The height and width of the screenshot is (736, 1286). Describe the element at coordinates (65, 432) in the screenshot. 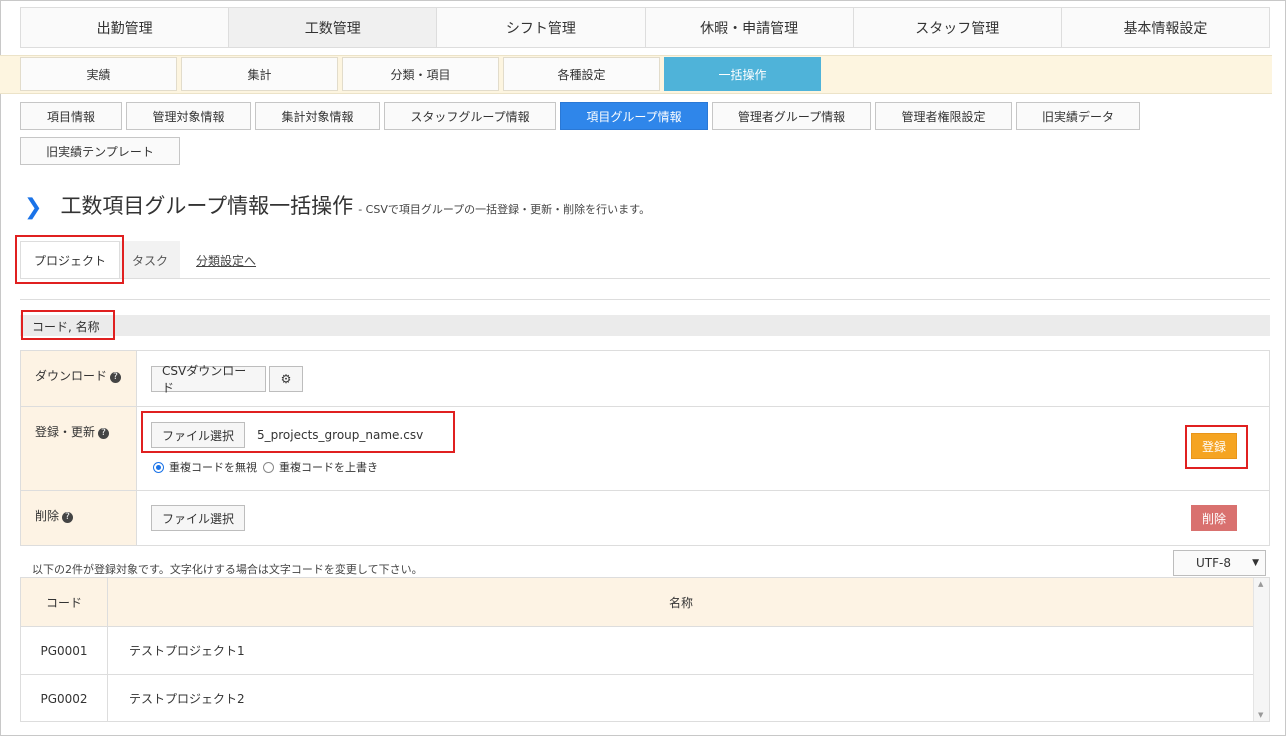

I see `register-label-text: 登録・更新` at that location.